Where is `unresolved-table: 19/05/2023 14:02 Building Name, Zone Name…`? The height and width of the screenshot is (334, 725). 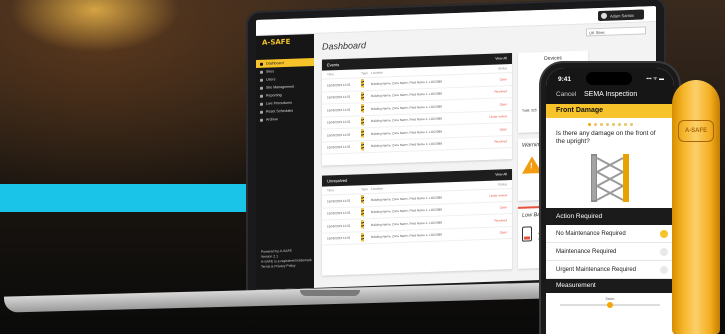 unresolved-table: 19/05/2023 14:02 Building Name, Zone Name… is located at coordinates (417, 217).